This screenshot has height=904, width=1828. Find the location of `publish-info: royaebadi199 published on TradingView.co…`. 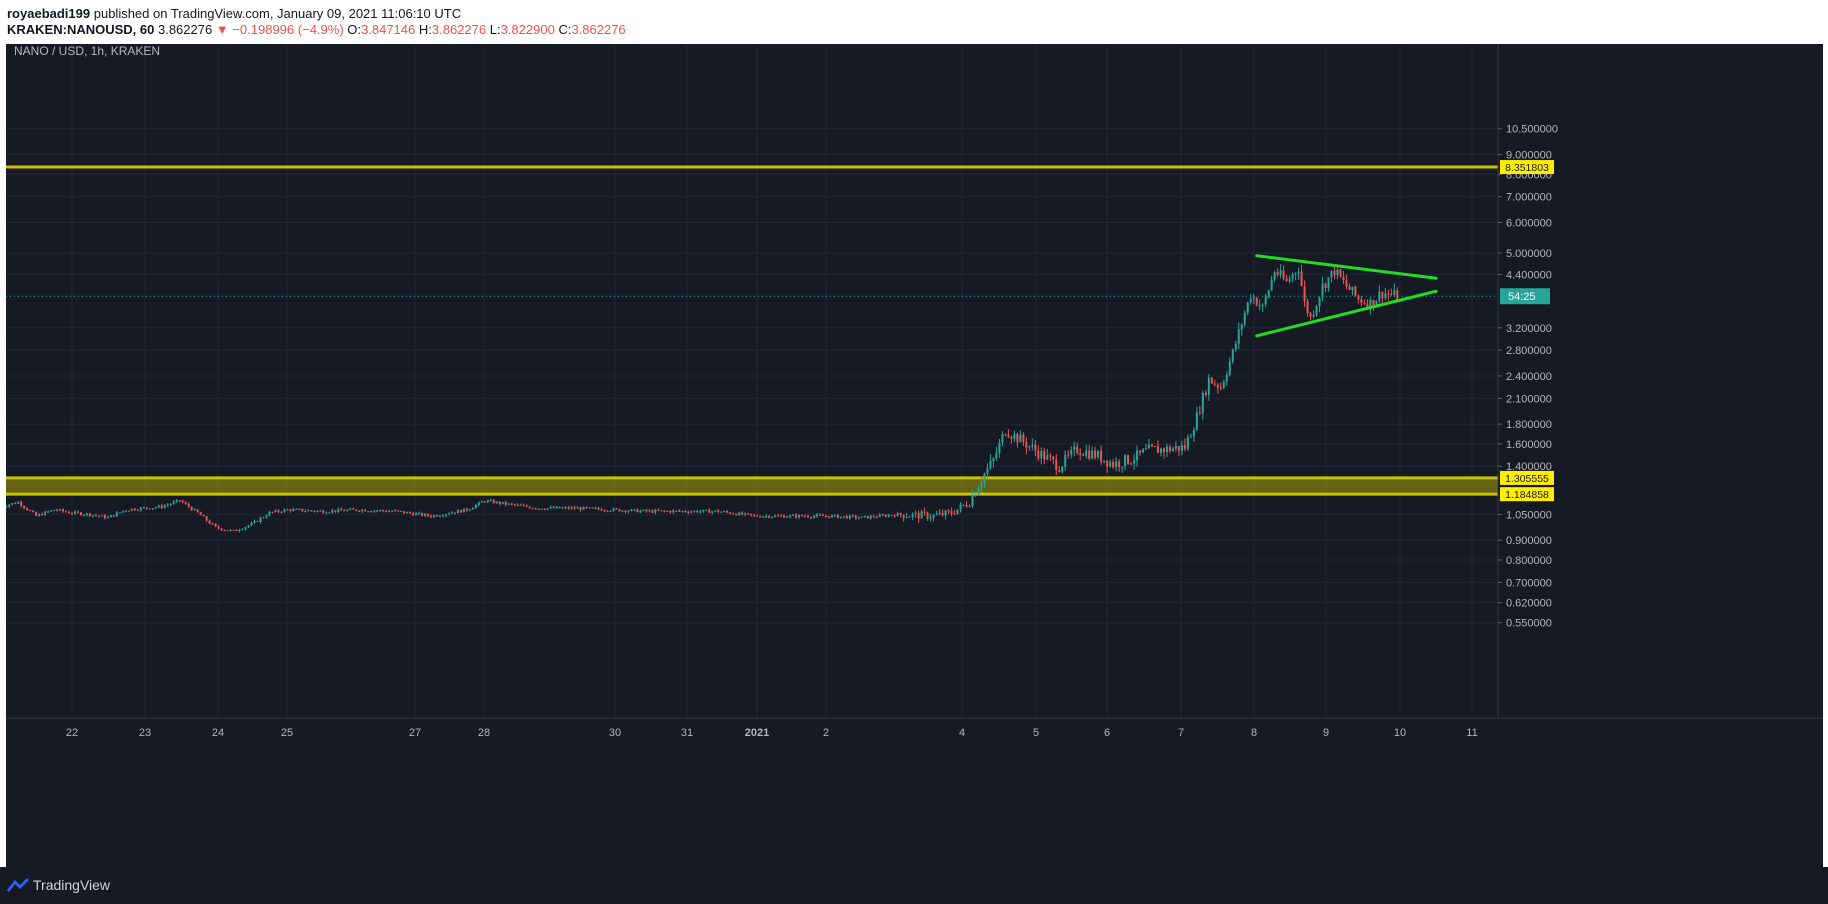

publish-info: royaebadi199 published on TradingView.co… is located at coordinates (234, 13).